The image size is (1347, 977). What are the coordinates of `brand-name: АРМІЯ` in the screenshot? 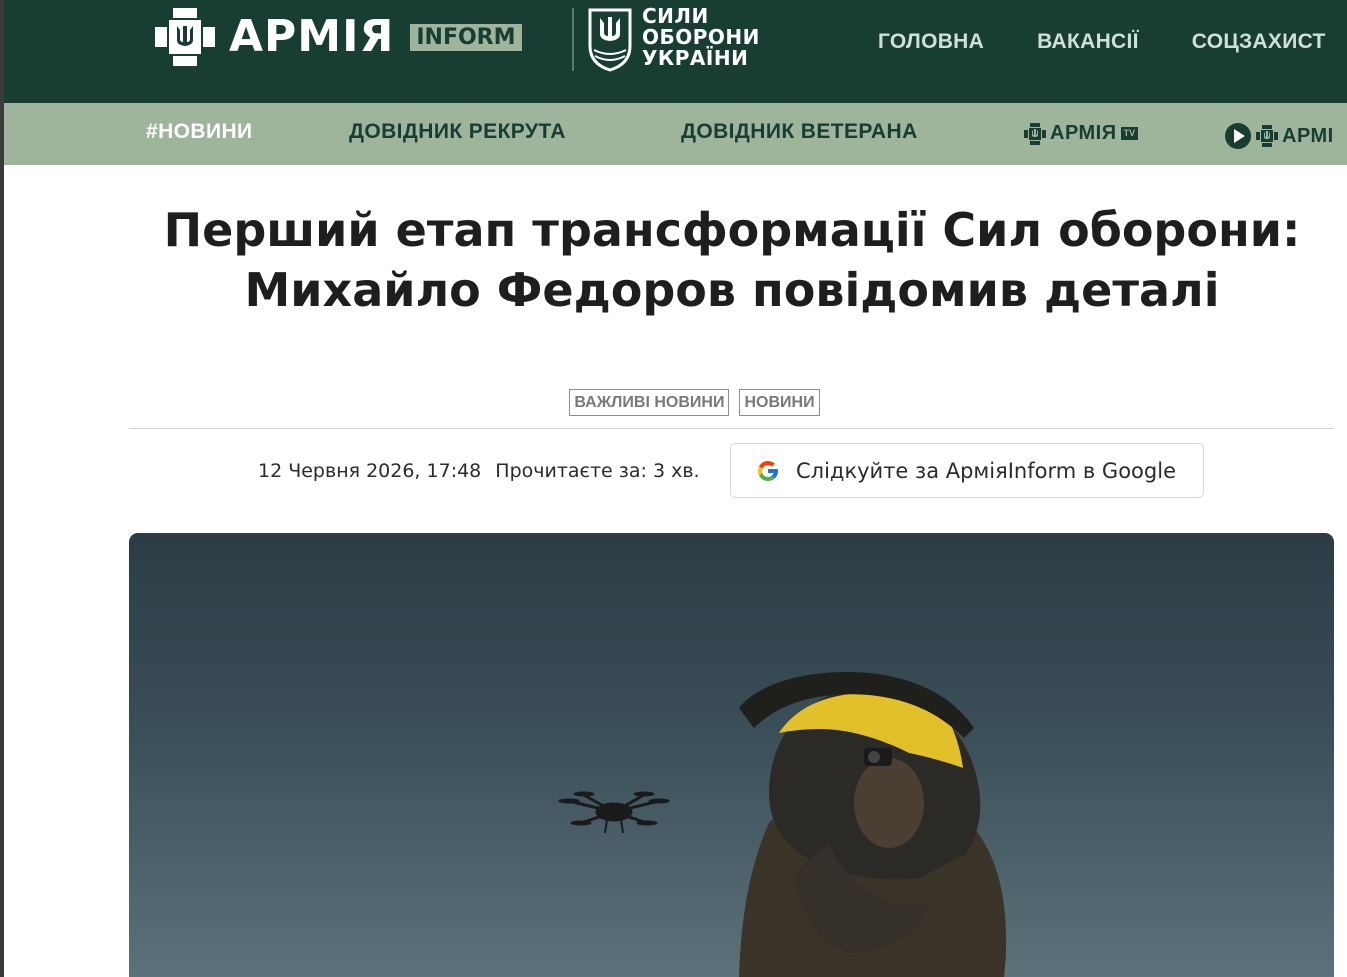 It's located at (312, 36).